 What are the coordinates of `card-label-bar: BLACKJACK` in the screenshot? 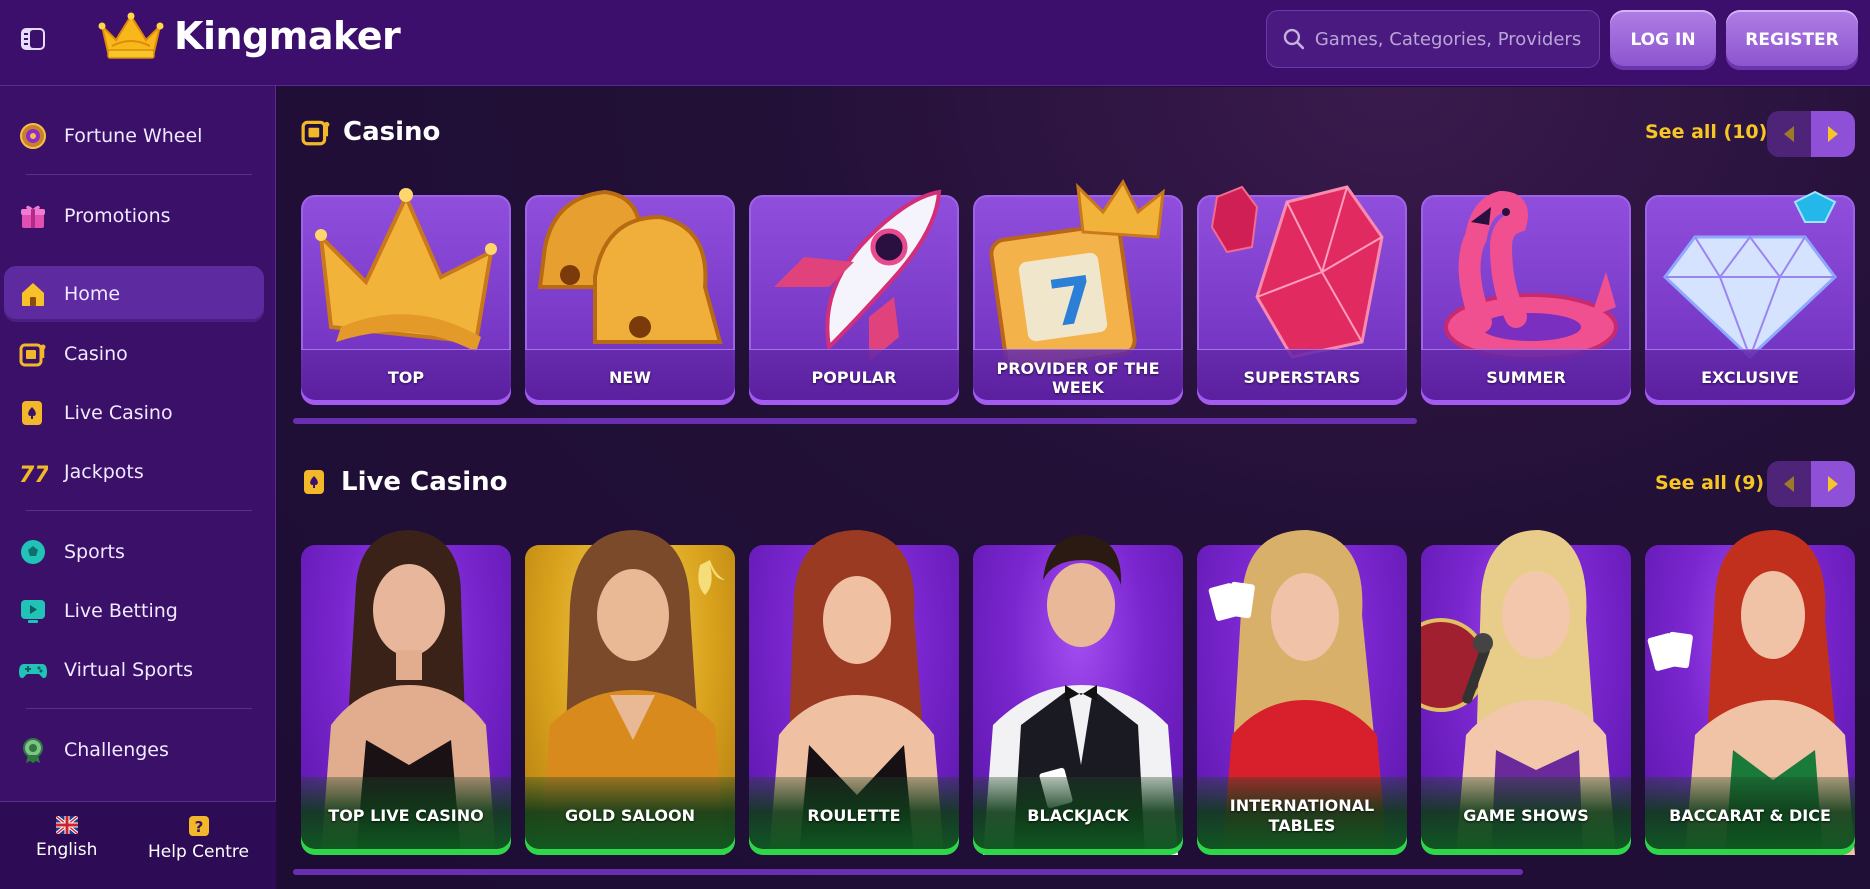 It's located at (1078, 816).